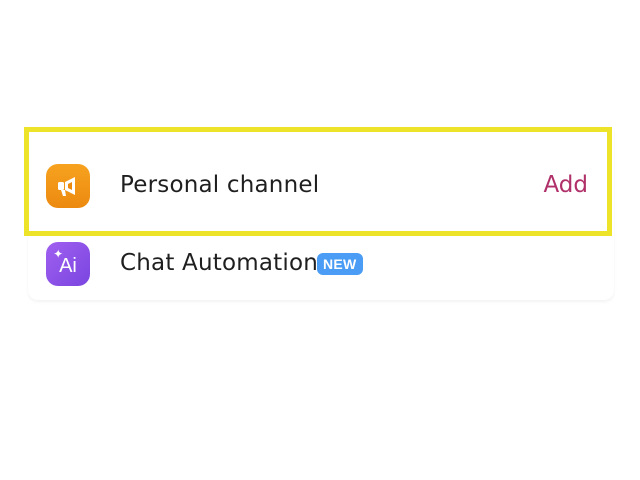 The width and height of the screenshot is (640, 480). What do you see at coordinates (220, 185) in the screenshot?
I see `personal-channel-label: Personal channel` at bounding box center [220, 185].